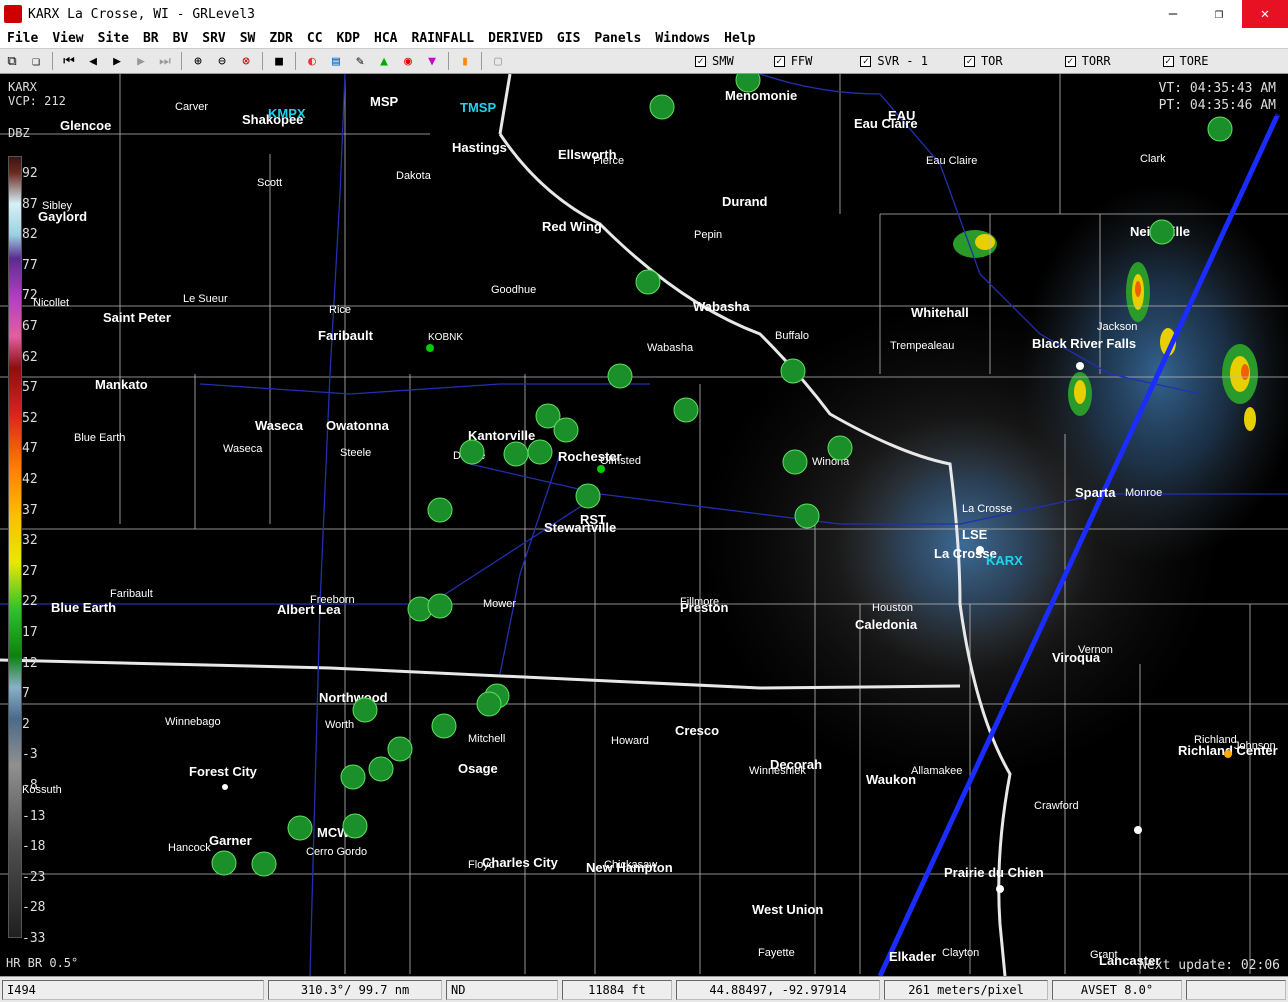  Describe the element at coordinates (777, 771) in the screenshot. I see `county-label: Winneshiek` at that location.